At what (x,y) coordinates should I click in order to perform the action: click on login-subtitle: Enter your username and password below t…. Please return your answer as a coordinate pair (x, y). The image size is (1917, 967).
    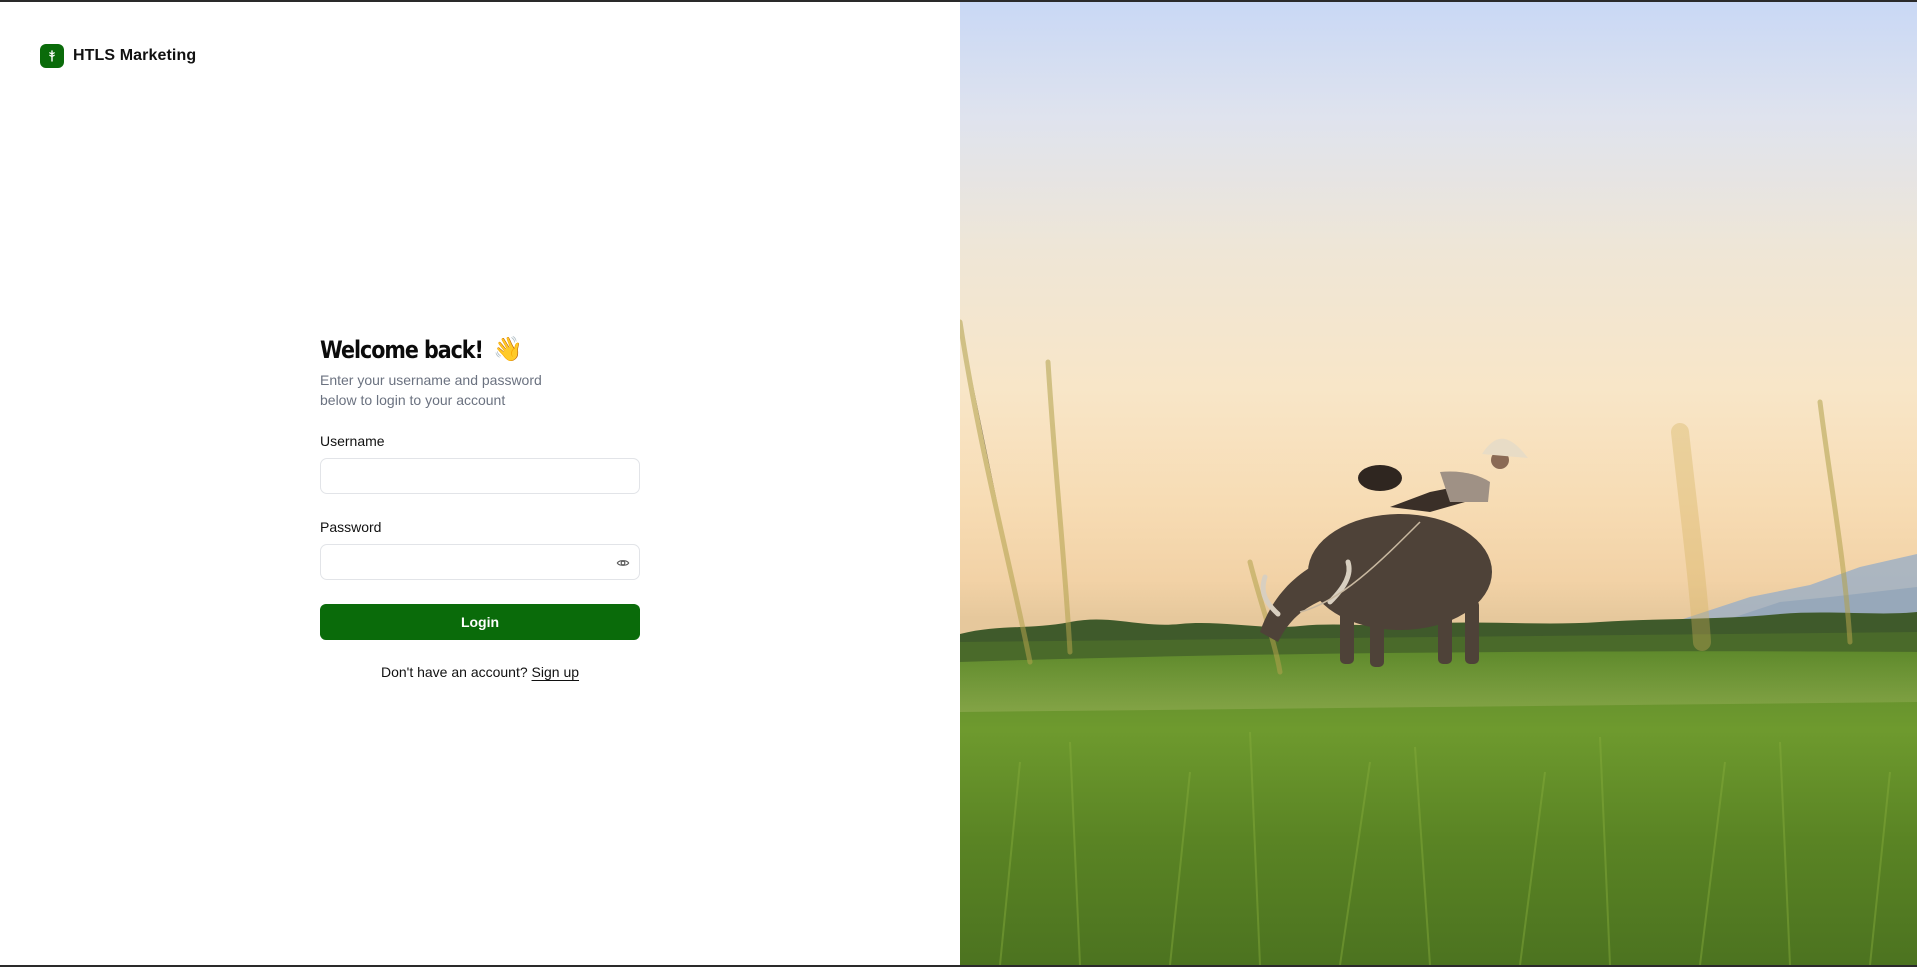
    Looking at the image, I should click on (431, 390).